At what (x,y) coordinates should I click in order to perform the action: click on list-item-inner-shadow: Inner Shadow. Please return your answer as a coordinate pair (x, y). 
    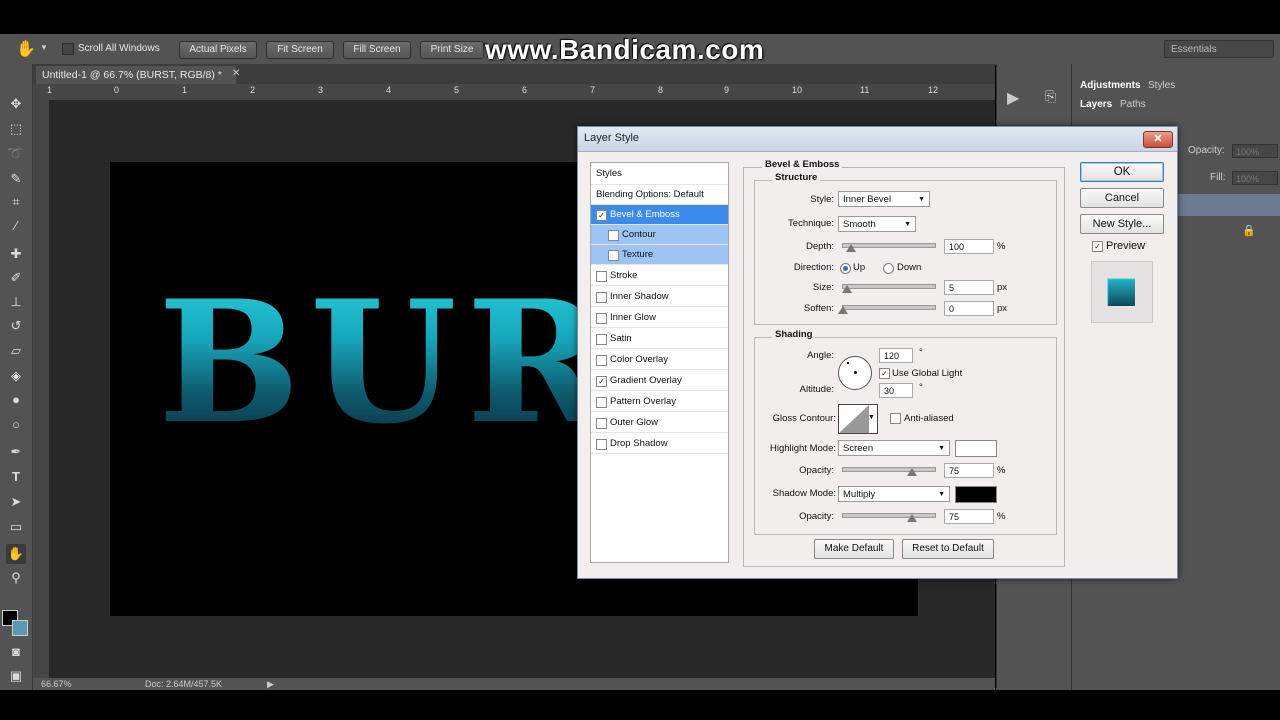
    Looking at the image, I should click on (659, 297).